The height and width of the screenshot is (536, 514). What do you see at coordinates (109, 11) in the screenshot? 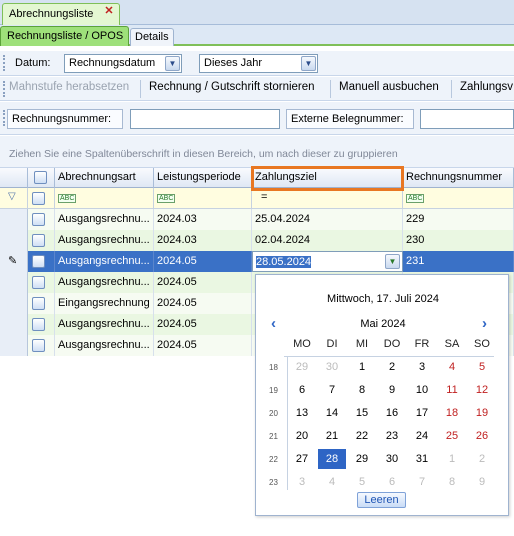
I see `close-icon: ✕` at bounding box center [109, 11].